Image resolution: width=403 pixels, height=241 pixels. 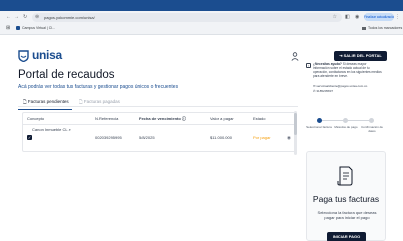 I want to click on folder-icon, so click(x=364, y=28).